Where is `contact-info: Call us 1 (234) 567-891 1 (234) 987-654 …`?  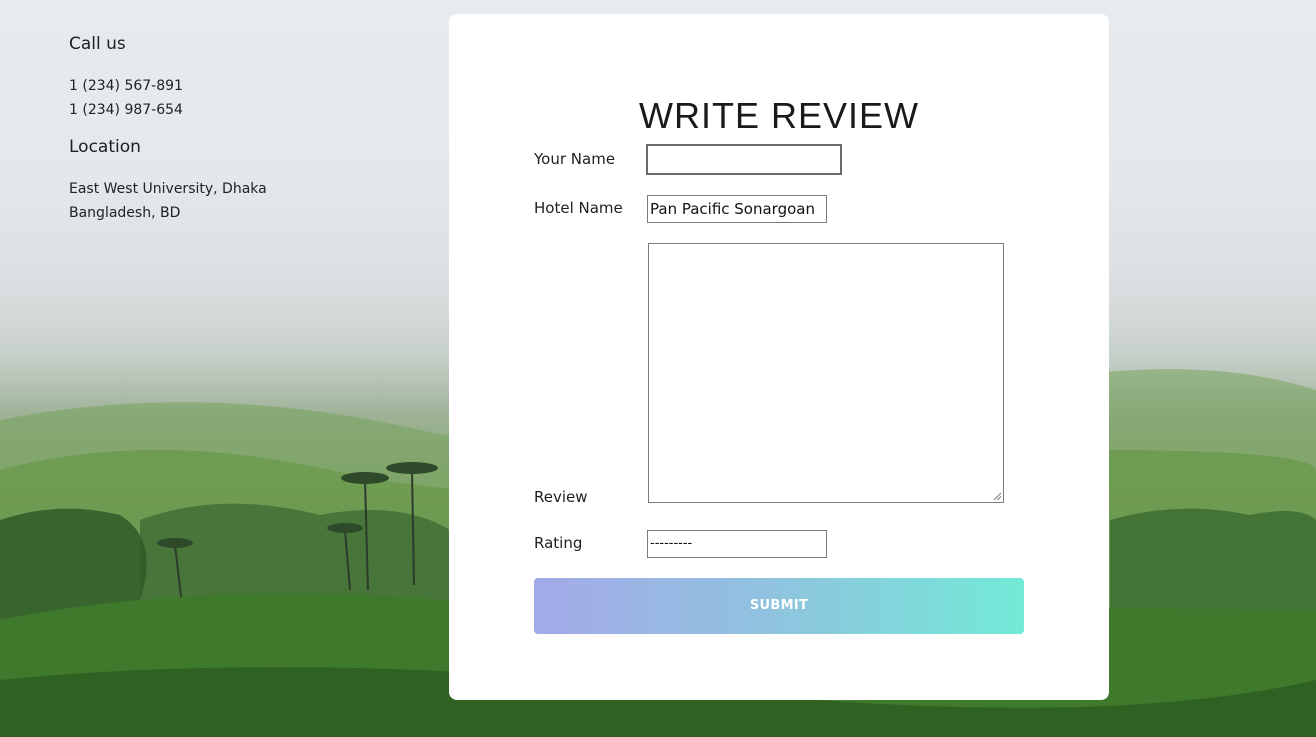
contact-info: Call us 1 (234) 567-891 1 (234) 987-654 … is located at coordinates (219, 129).